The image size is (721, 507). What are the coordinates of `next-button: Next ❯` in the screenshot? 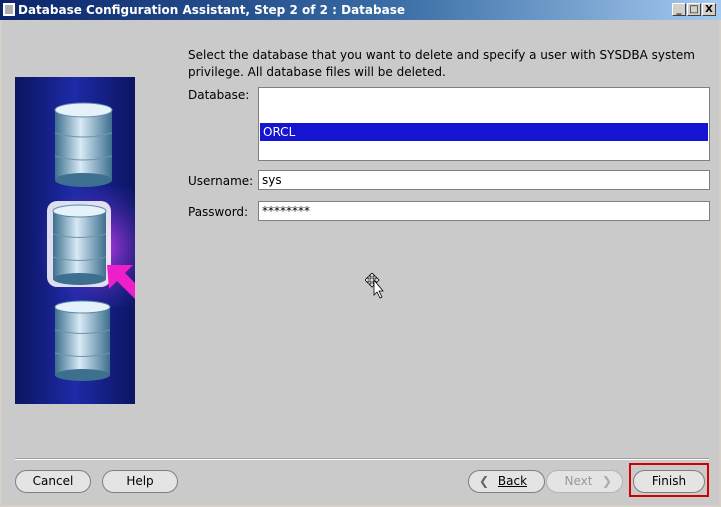 It's located at (584, 481).